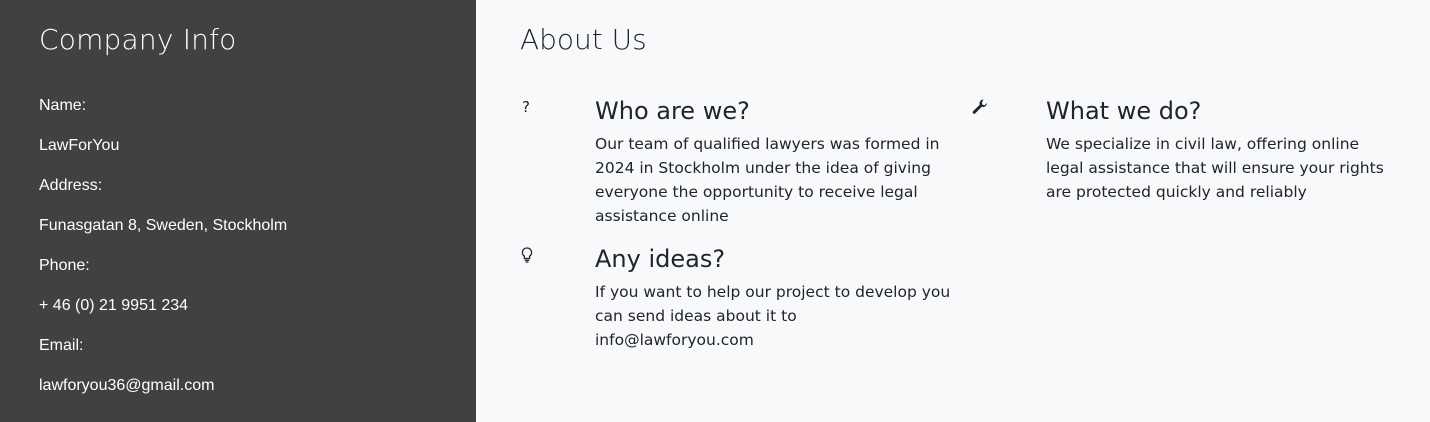 This screenshot has height=422, width=1430. I want to click on question-icon: ?, so click(527, 107).